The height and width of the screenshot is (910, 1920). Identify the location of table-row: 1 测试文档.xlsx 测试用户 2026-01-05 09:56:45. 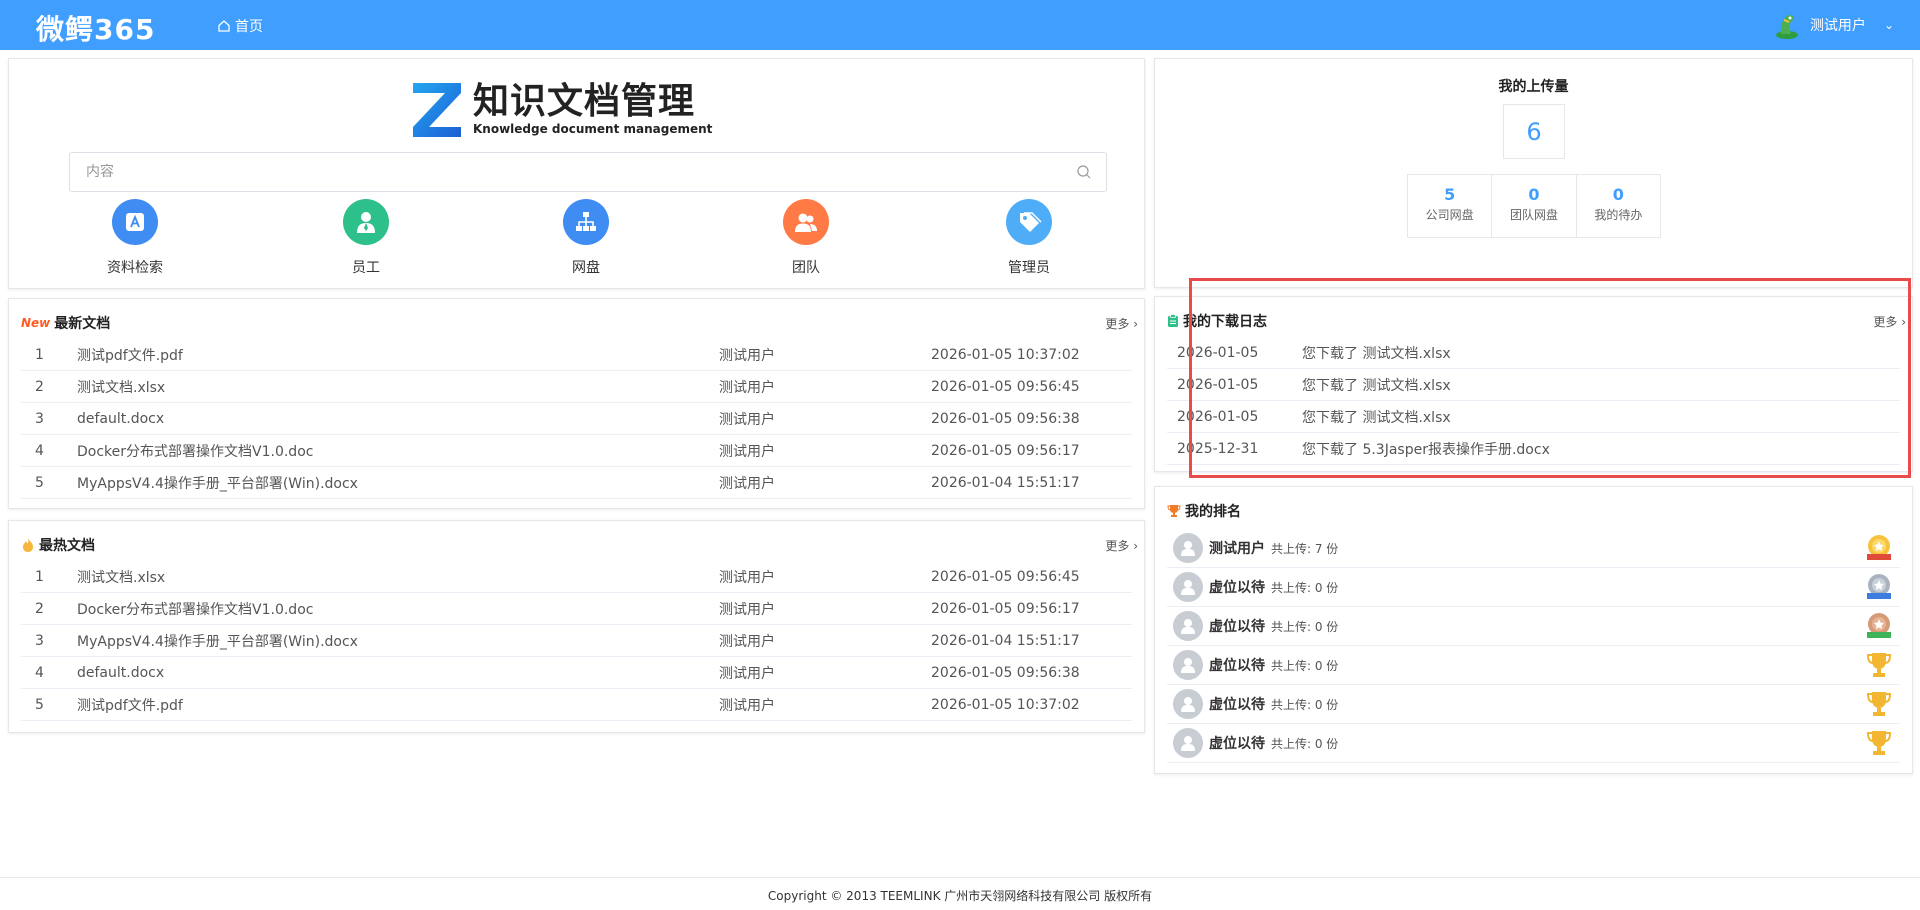
(576, 577).